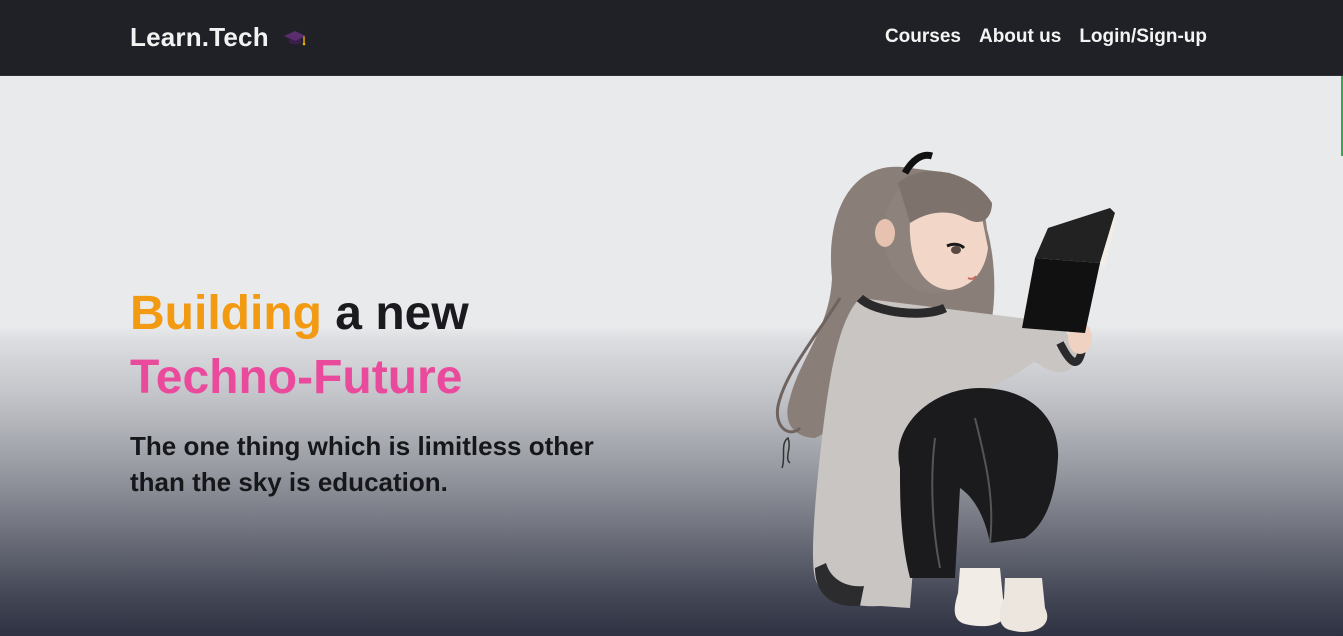 The image size is (1343, 636). What do you see at coordinates (395, 313) in the screenshot?
I see `hero-title-rest: a new` at bounding box center [395, 313].